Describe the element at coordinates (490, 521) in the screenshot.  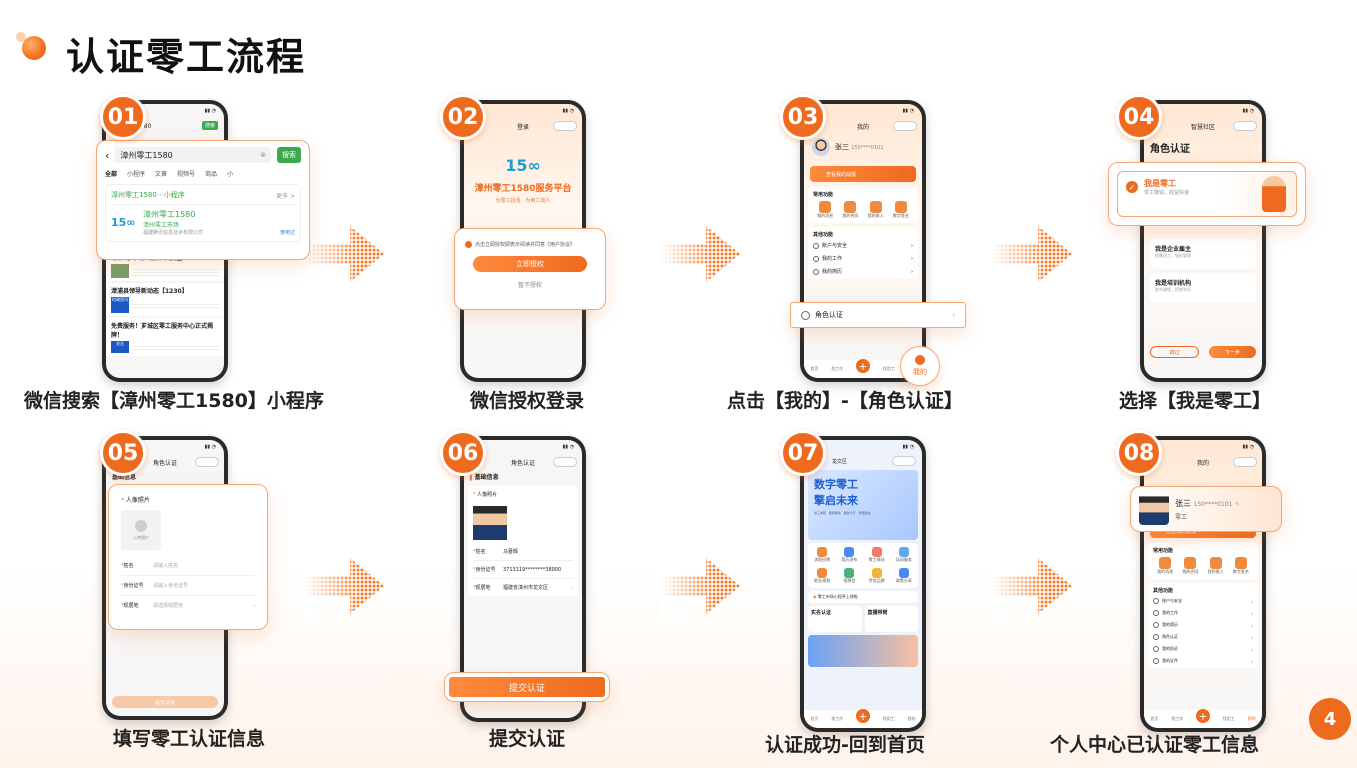
I see `portrait-photo` at that location.